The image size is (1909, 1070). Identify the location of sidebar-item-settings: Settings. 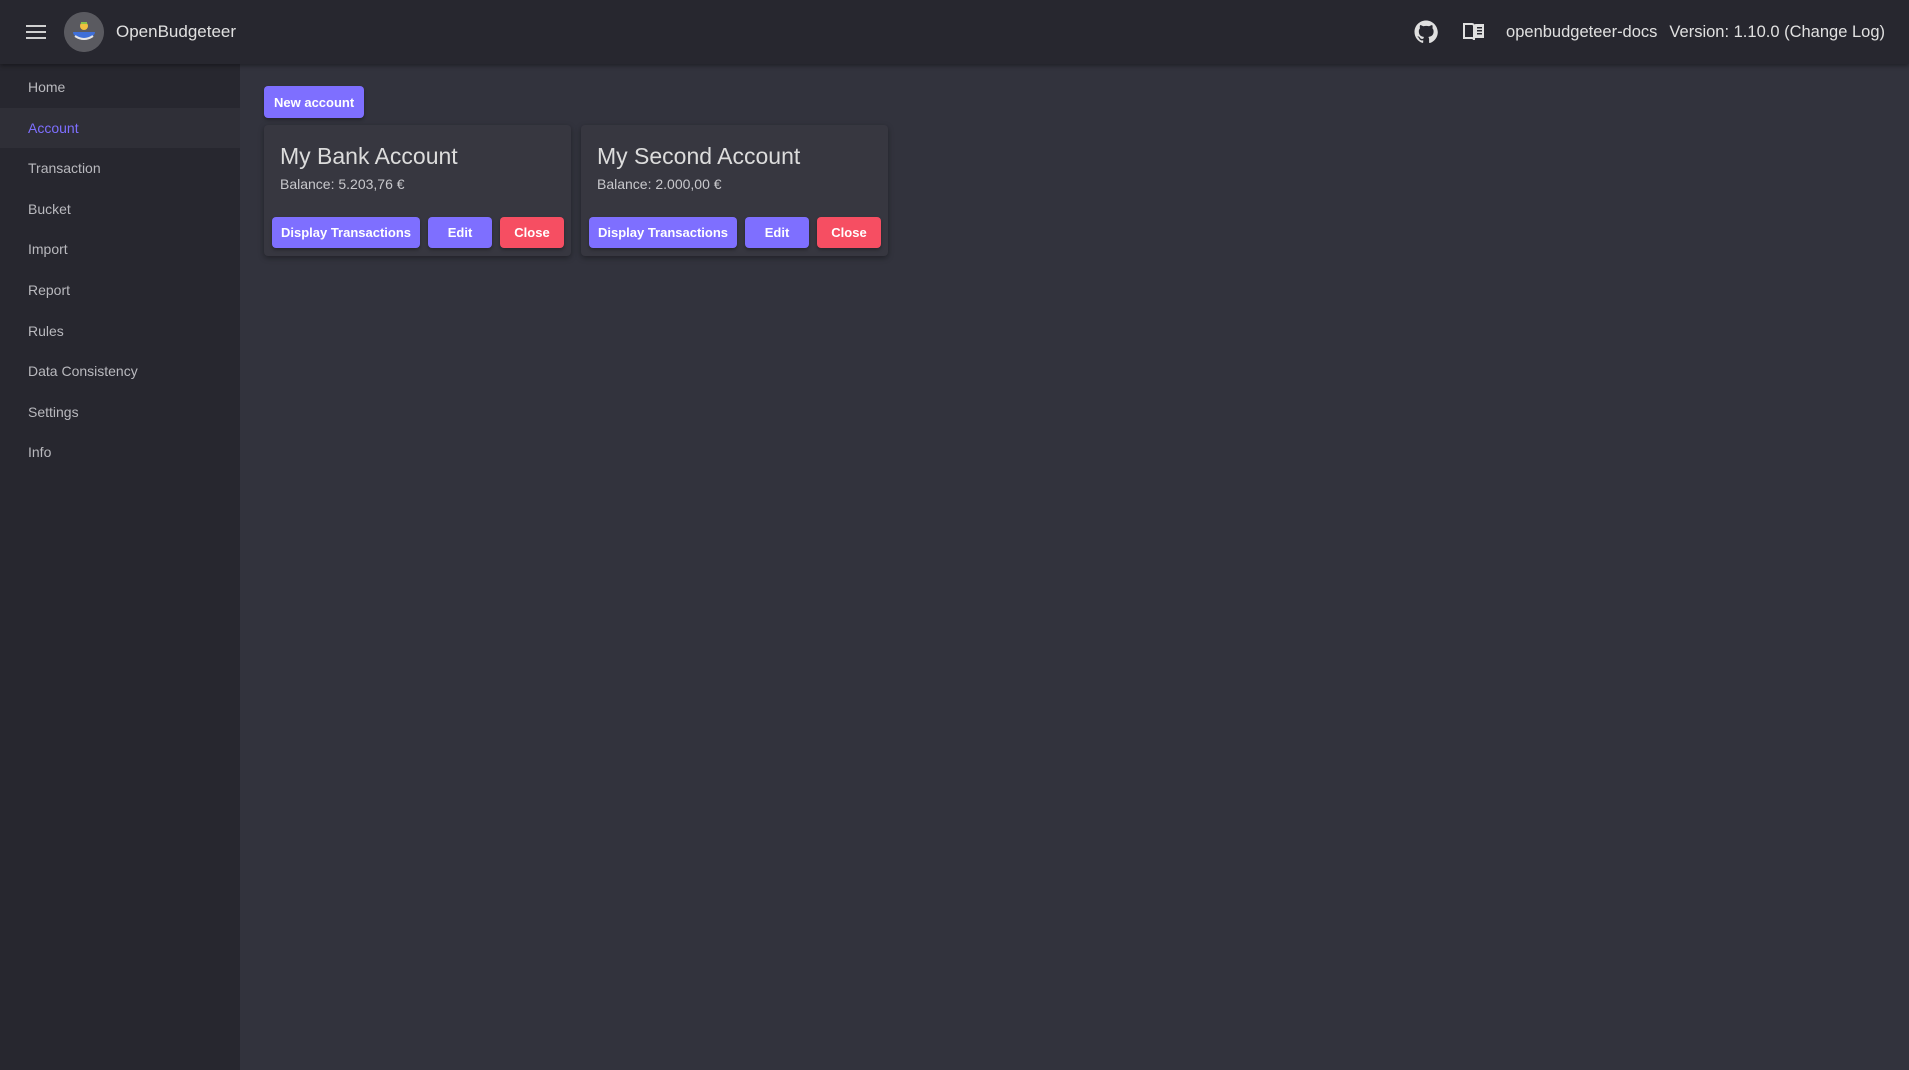
(120, 412).